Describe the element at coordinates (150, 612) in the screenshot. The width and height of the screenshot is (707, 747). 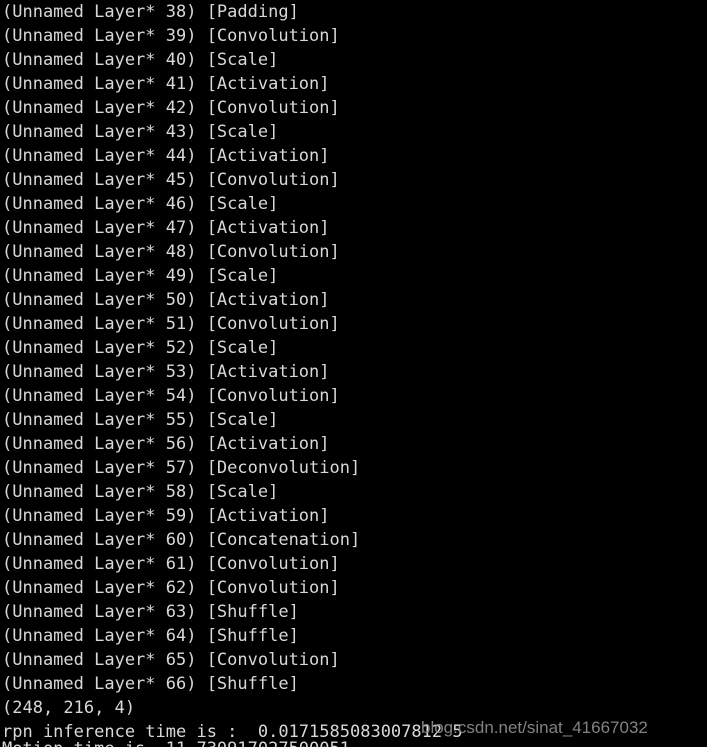
I see `layer-line: (Unnamed Layer* 63) [Shuffle]` at that location.